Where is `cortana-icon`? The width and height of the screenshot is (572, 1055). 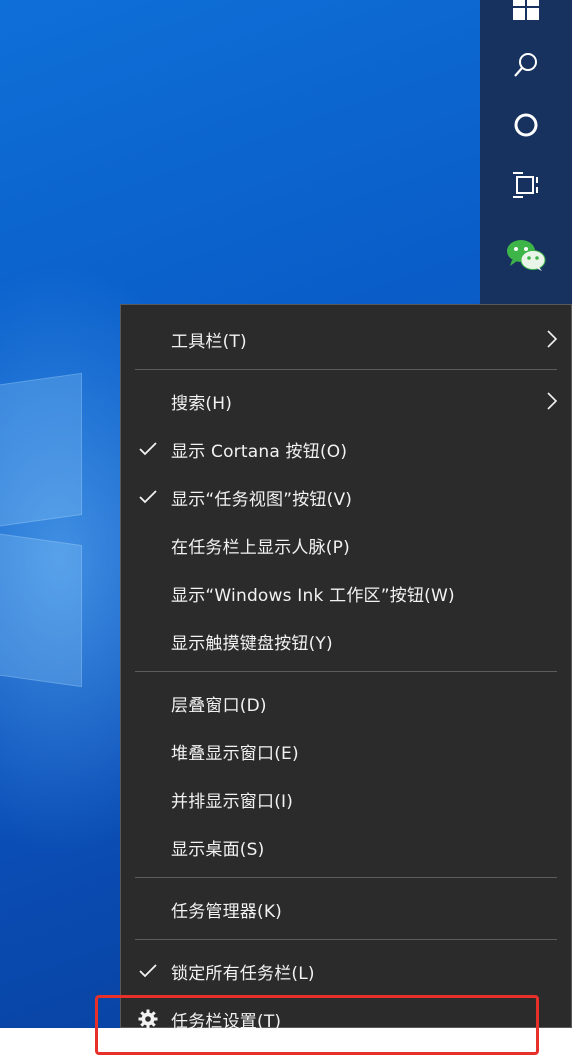
cortana-icon is located at coordinates (526, 125).